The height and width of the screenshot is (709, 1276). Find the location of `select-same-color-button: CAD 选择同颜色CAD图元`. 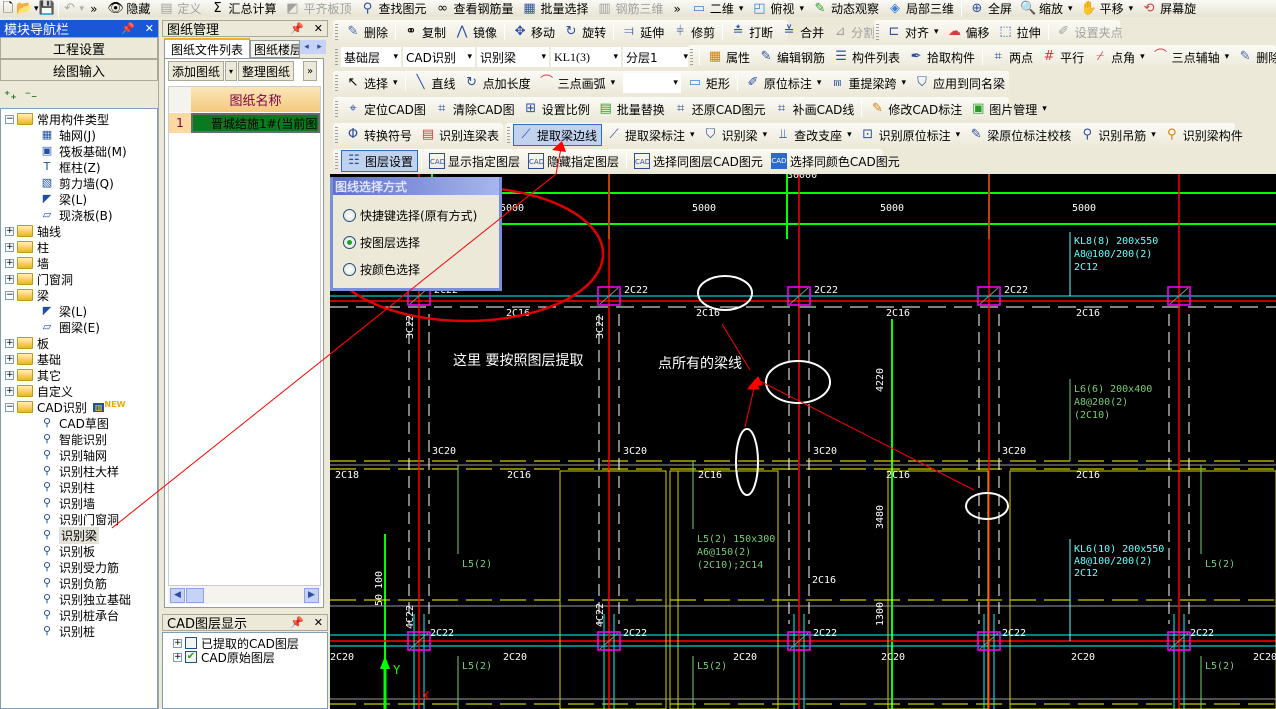

select-same-color-button: CAD 选择同颜色CAD图元 is located at coordinates (835, 161).